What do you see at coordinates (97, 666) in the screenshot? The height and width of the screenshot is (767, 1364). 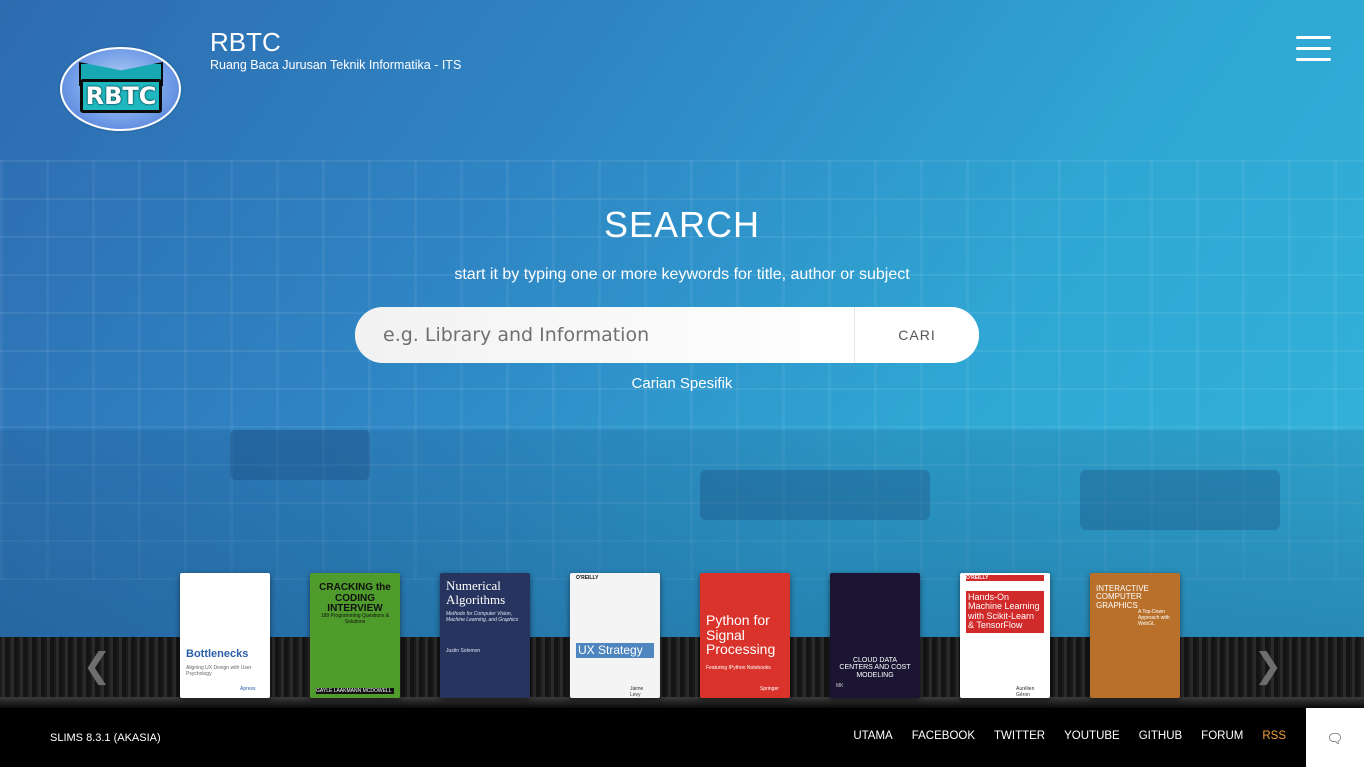 I see `carousel-prev-icon: ❮` at bounding box center [97, 666].